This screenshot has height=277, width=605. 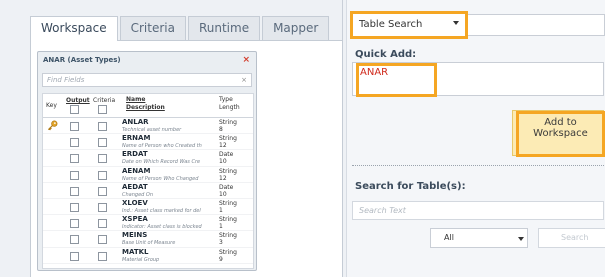 I want to click on table-row: AENAM Name of Person Who Changed String 12, so click(x=148, y=175).